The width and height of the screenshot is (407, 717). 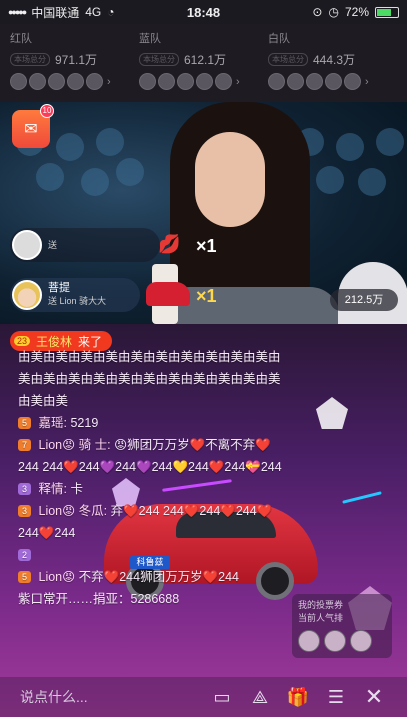 I want to click on menu-icon: ☰, so click(x=336, y=697).